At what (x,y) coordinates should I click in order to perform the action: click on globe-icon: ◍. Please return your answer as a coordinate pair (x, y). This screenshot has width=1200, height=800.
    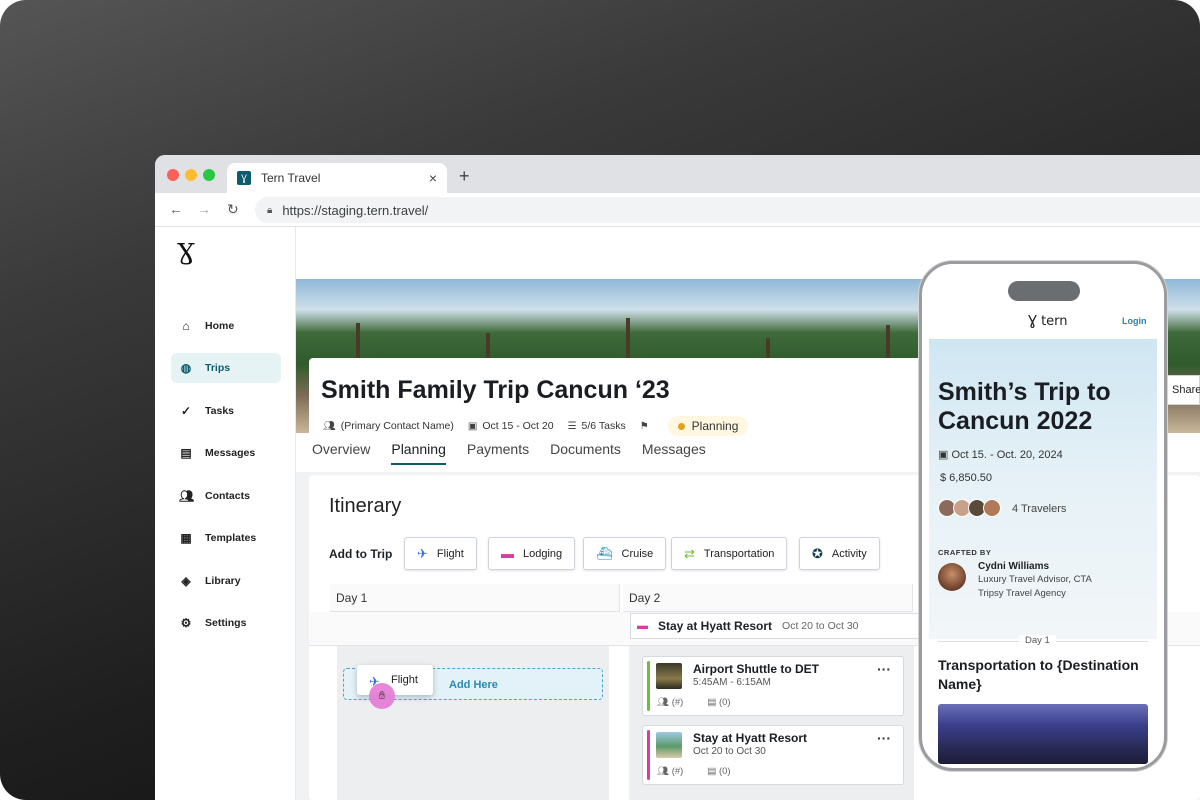
    Looking at the image, I should click on (186, 368).